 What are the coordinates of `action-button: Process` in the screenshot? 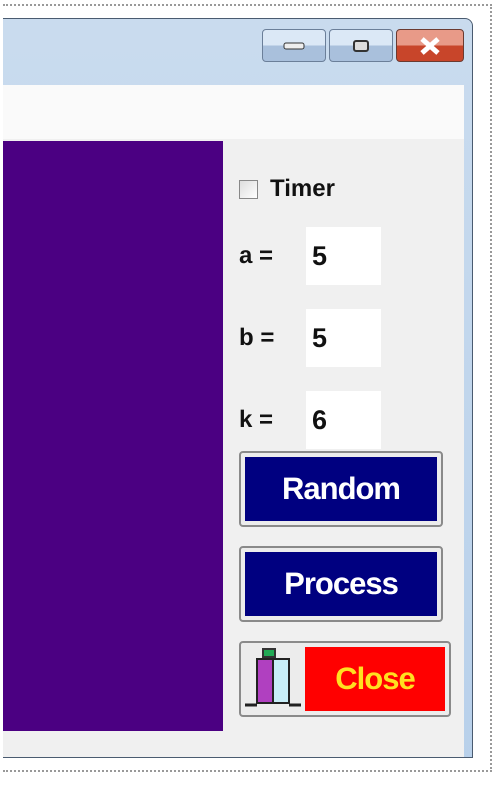 It's located at (341, 584).